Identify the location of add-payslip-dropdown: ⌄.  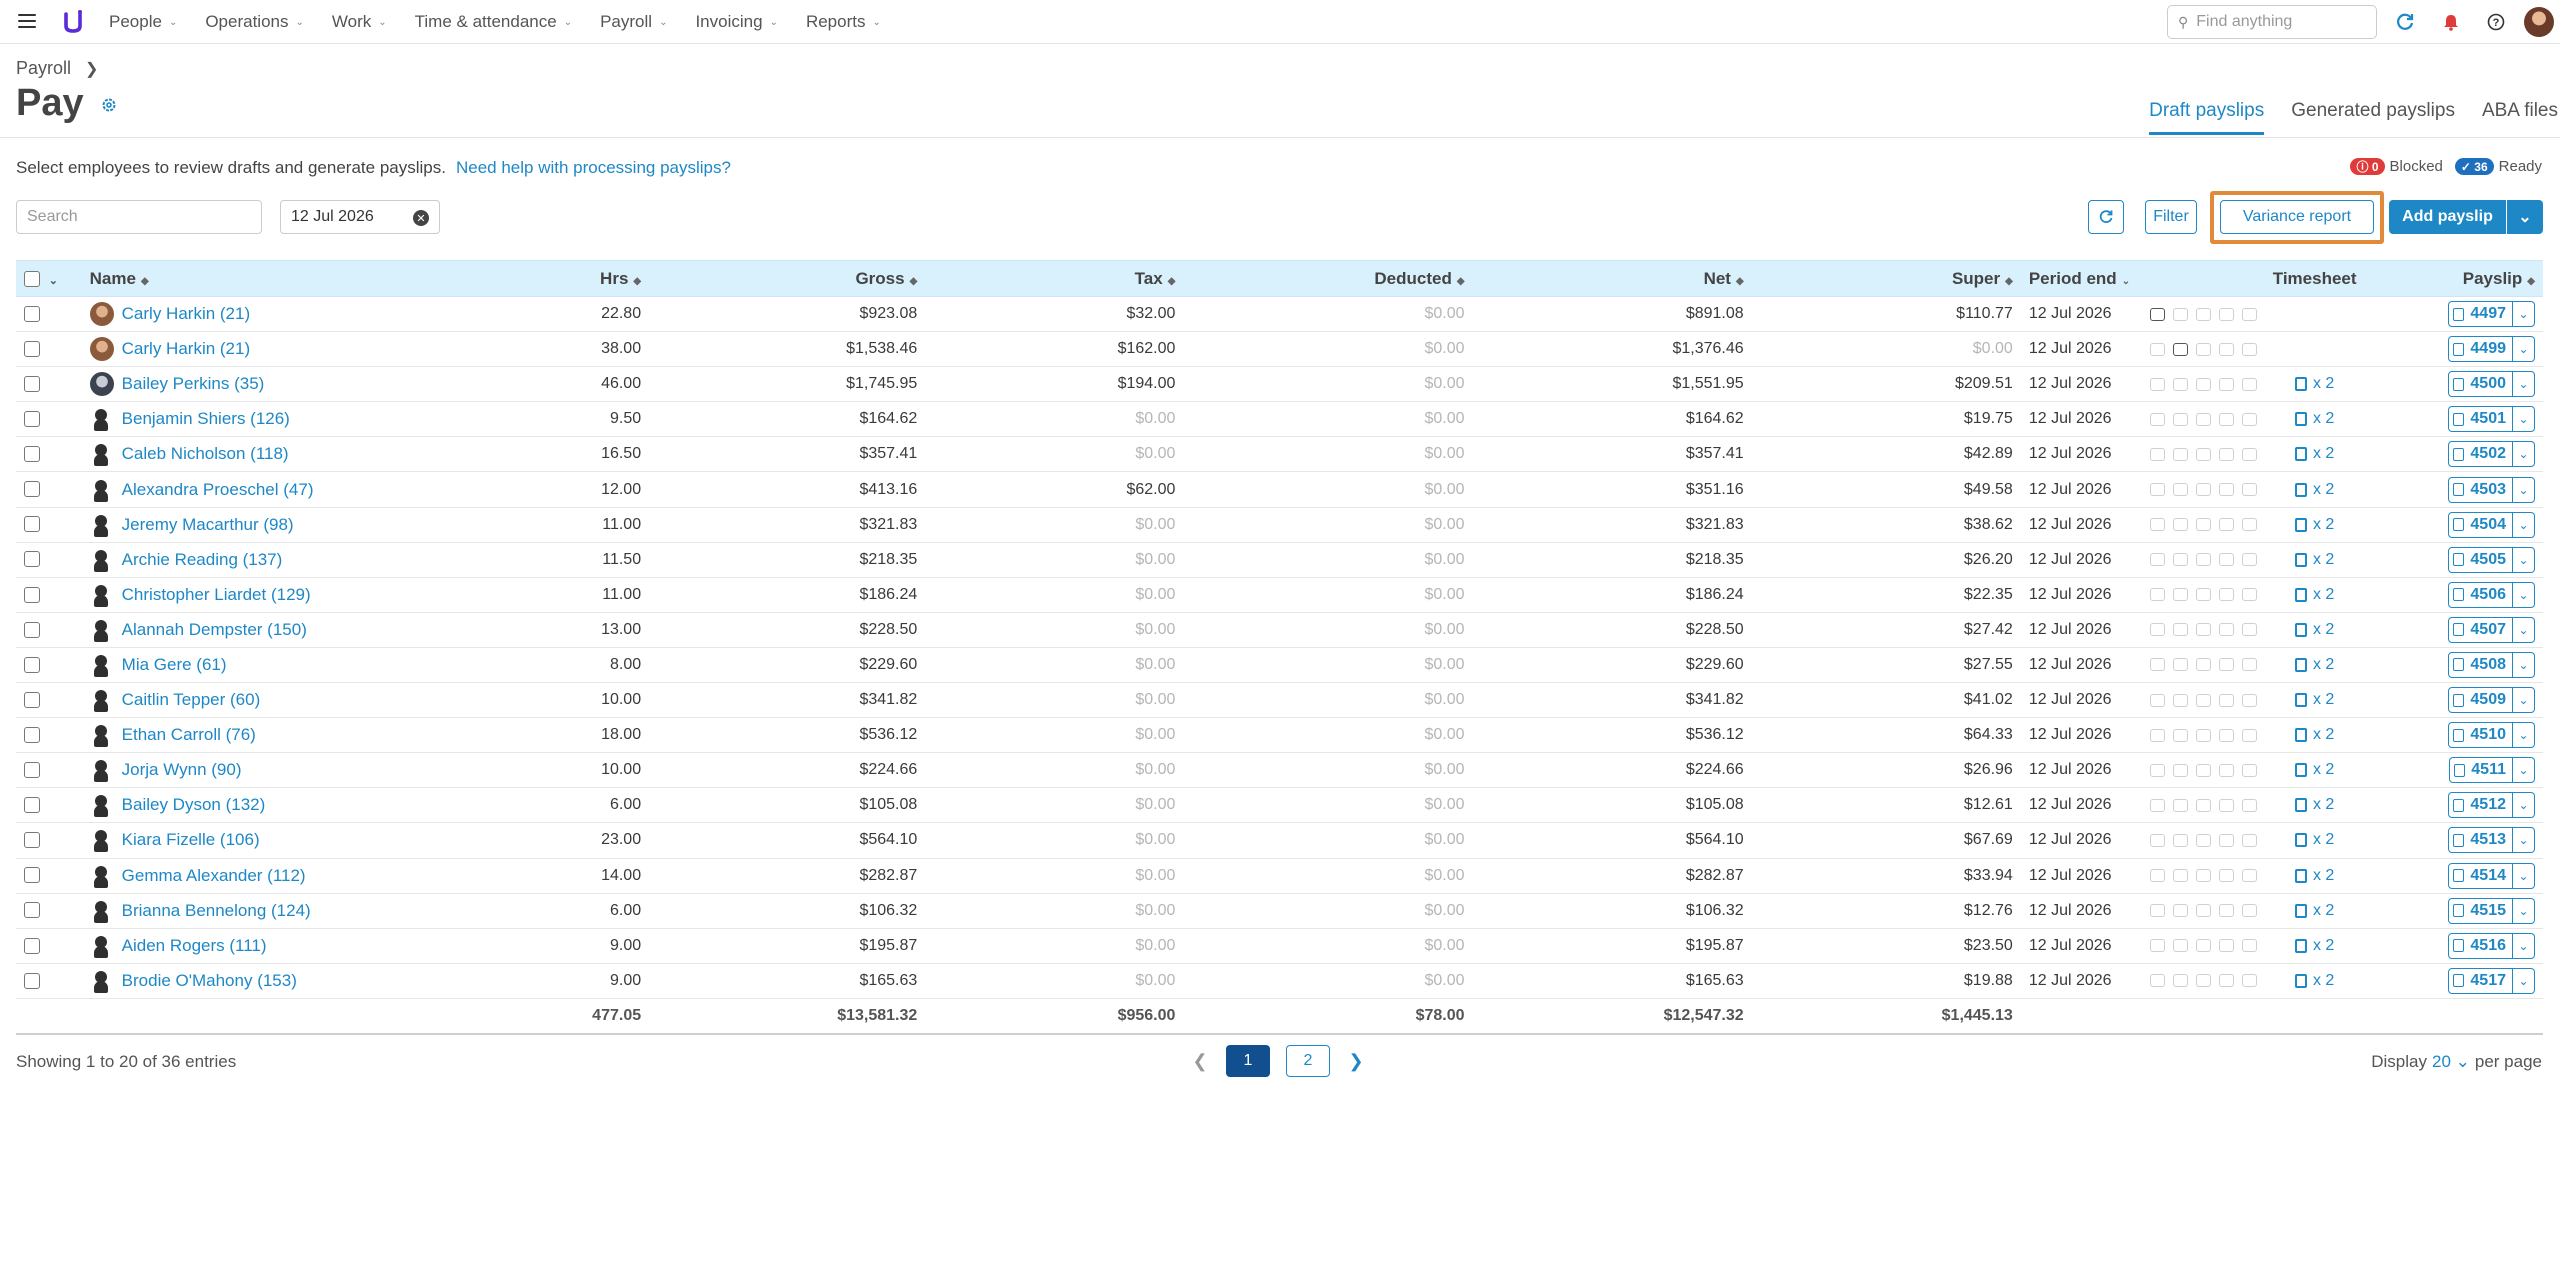
(2525, 217).